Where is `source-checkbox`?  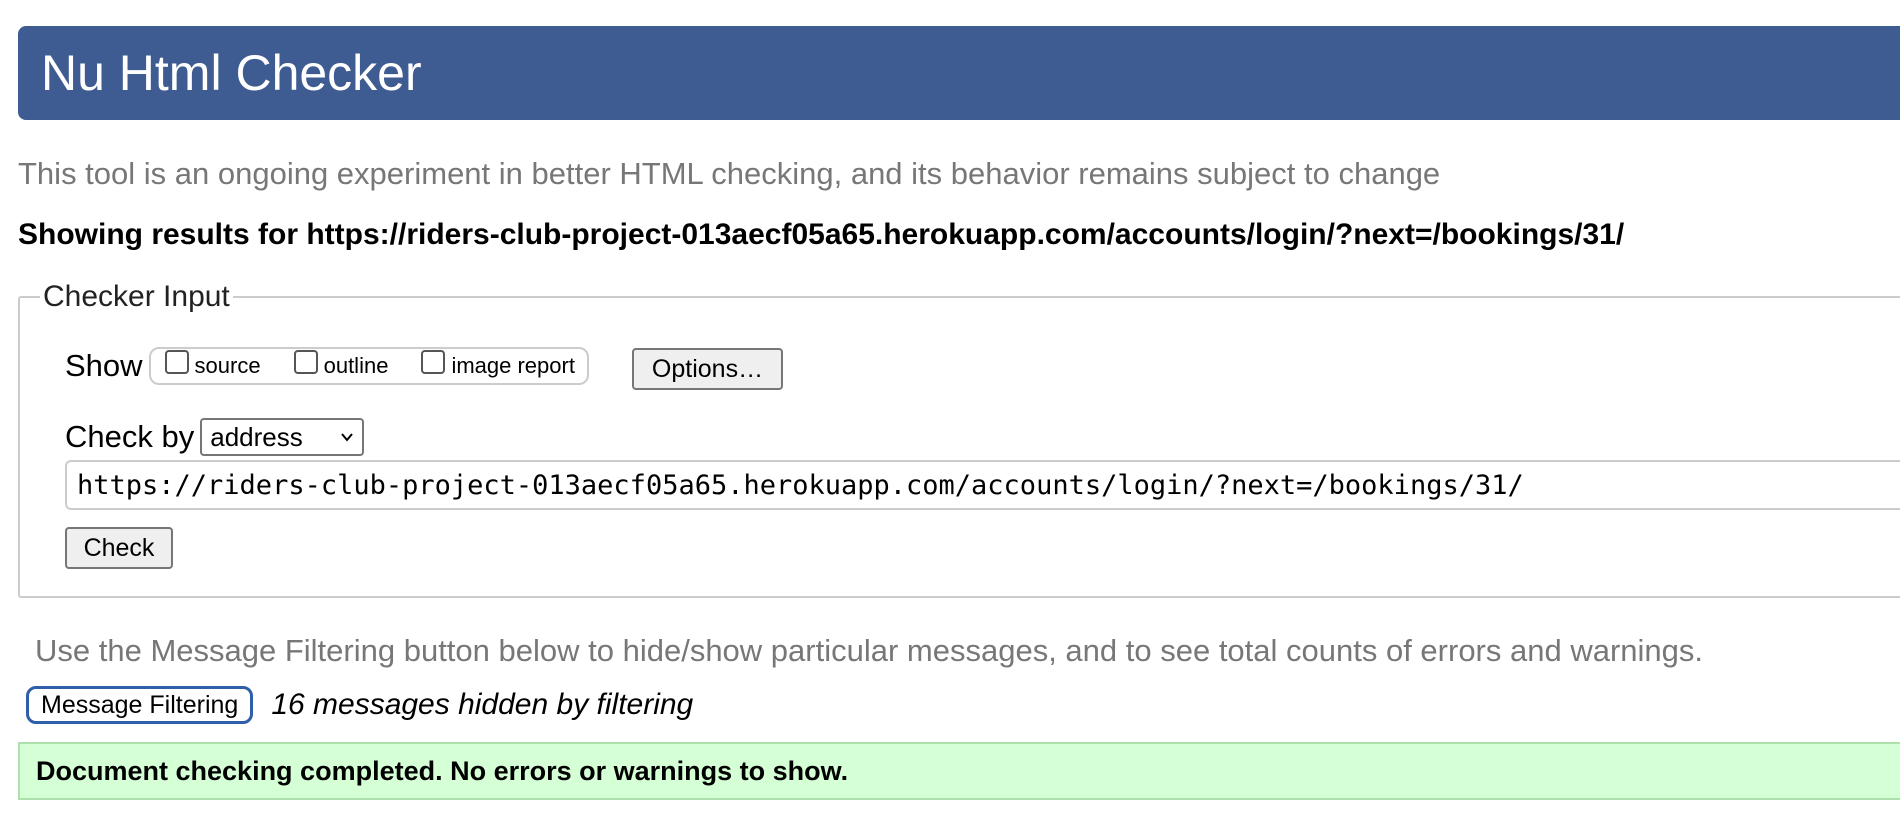
source-checkbox is located at coordinates (176, 362).